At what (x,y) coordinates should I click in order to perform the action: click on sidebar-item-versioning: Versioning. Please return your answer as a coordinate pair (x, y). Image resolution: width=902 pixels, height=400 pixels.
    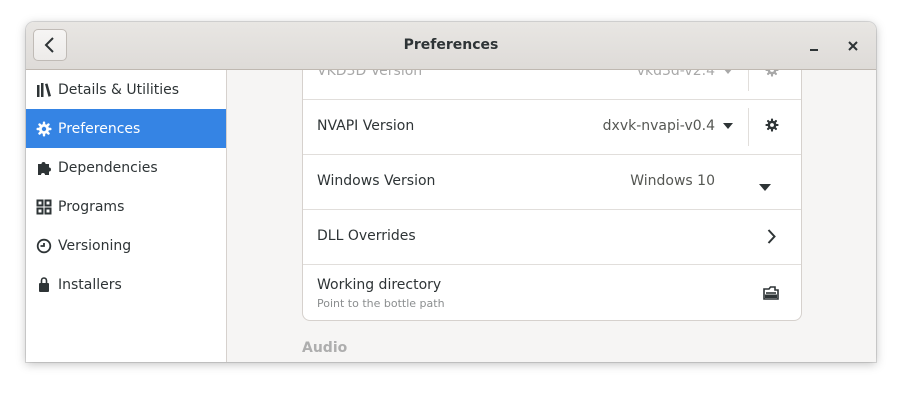
    Looking at the image, I should click on (126, 245).